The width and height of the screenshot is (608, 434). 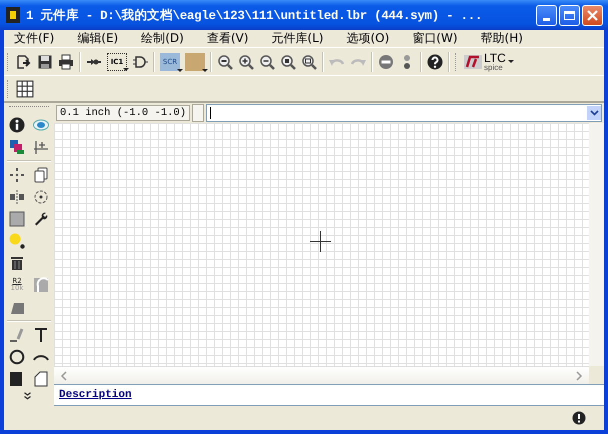 I want to click on description-link: Description, so click(x=95, y=395).